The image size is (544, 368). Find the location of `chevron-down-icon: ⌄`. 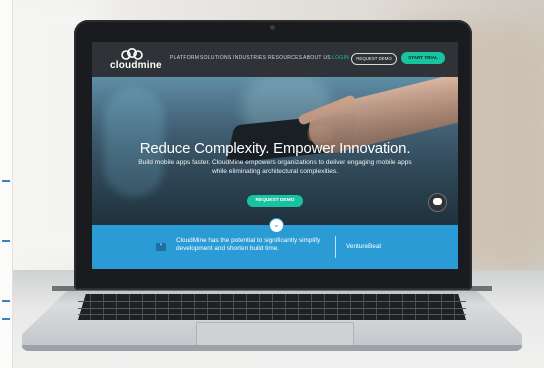

chevron-down-icon: ⌄ is located at coordinates (276, 224).